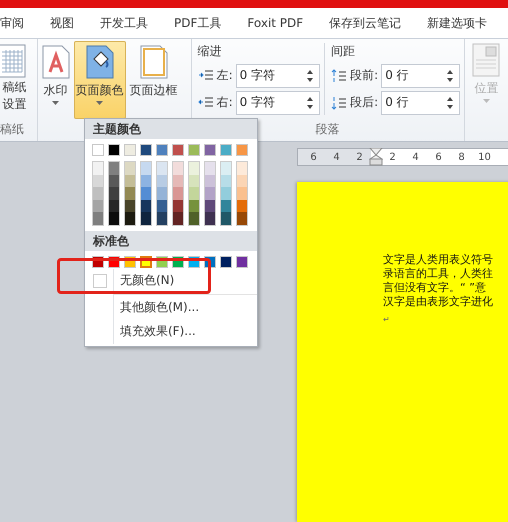 Image resolution: width=508 pixels, height=522 pixels. Describe the element at coordinates (365, 23) in the screenshot. I see `ribbon-tab: 保存到云笔记` at that location.